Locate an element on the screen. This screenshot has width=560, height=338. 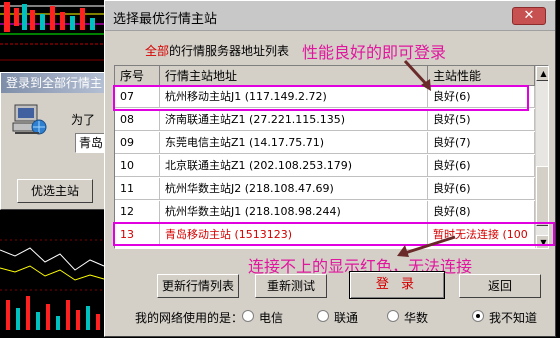
network-type-group: 我的网络使用的是： 电信 联通 华数 我不知道 is located at coordinates (345, 318).